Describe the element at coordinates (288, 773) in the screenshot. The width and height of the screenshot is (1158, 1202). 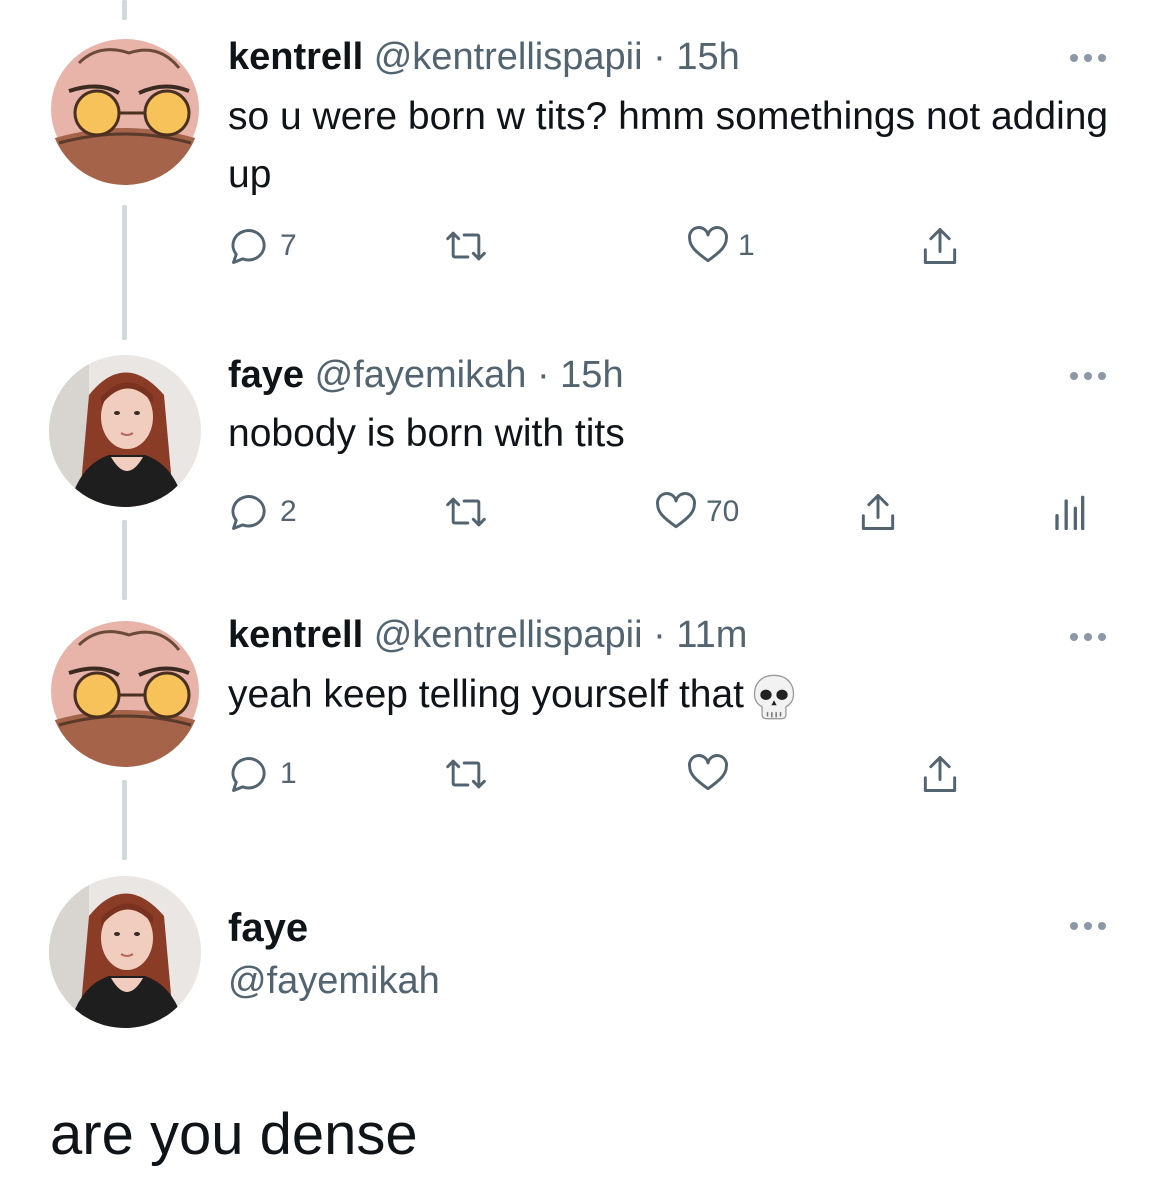
I see `reply-count: 1` at that location.